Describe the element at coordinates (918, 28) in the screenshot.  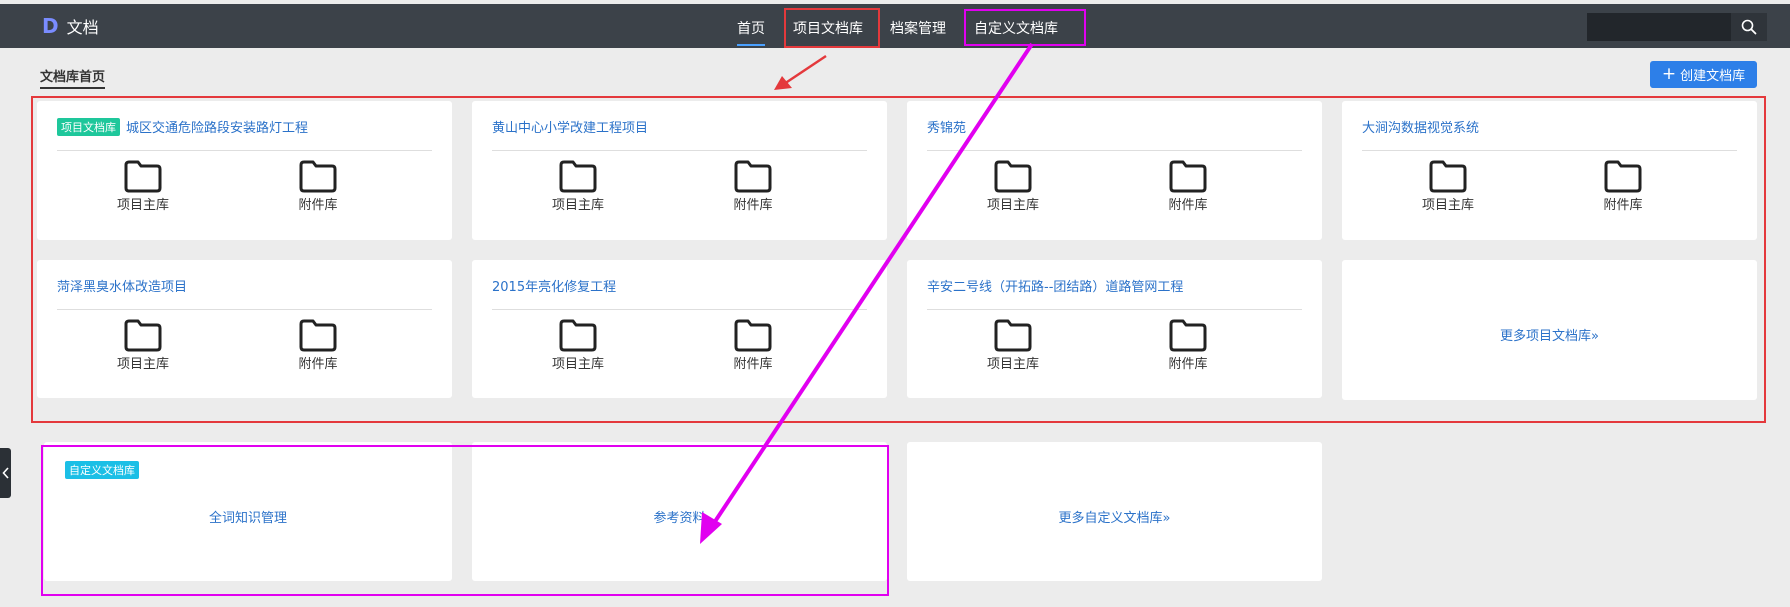
I see `nav-archive-management: 档案管理` at that location.